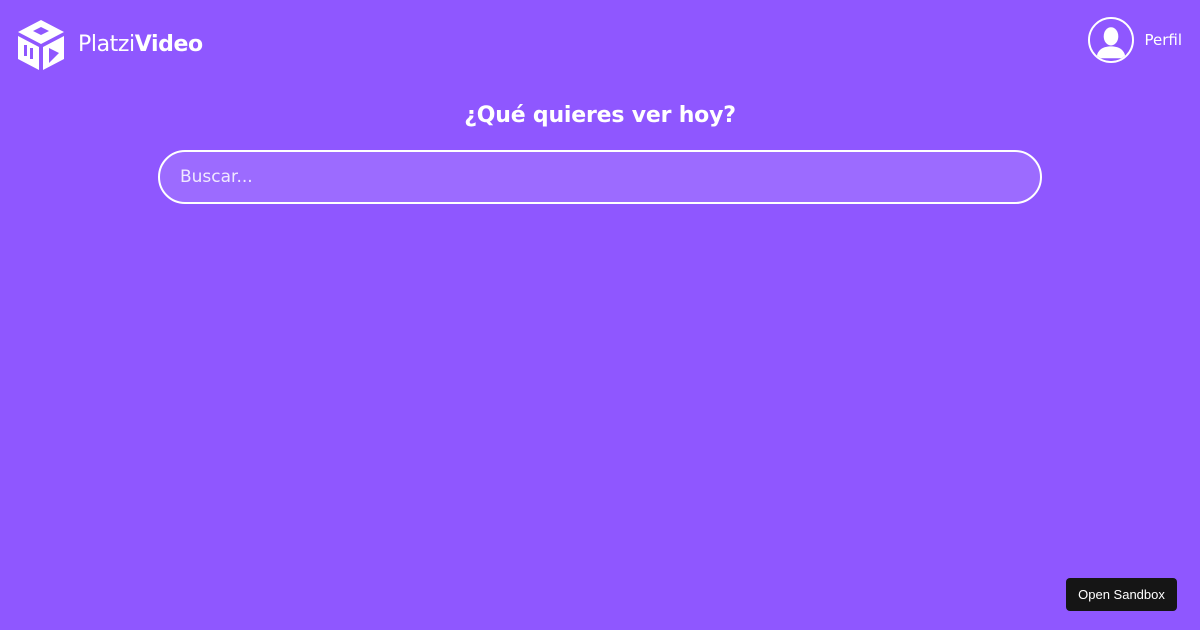 The image size is (1200, 630). I want to click on brand-name-bold: Video, so click(168, 44).